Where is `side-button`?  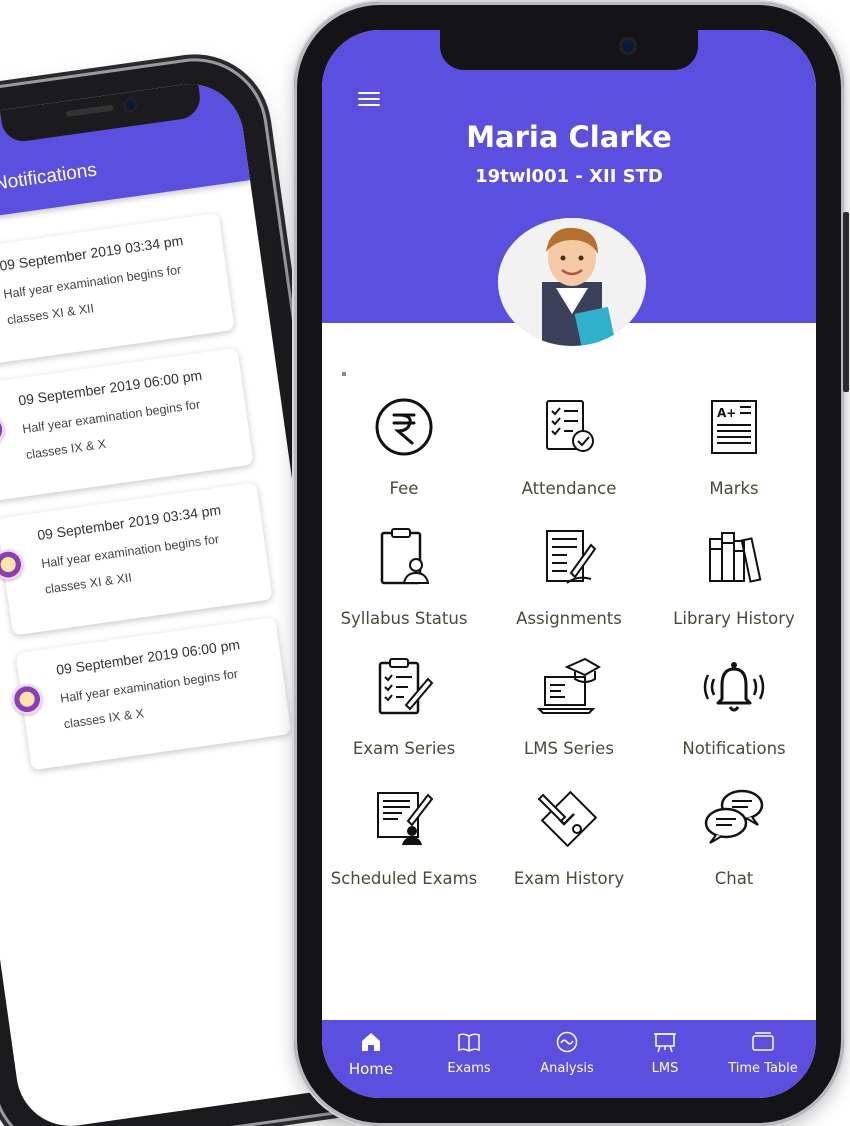
side-button is located at coordinates (846, 302).